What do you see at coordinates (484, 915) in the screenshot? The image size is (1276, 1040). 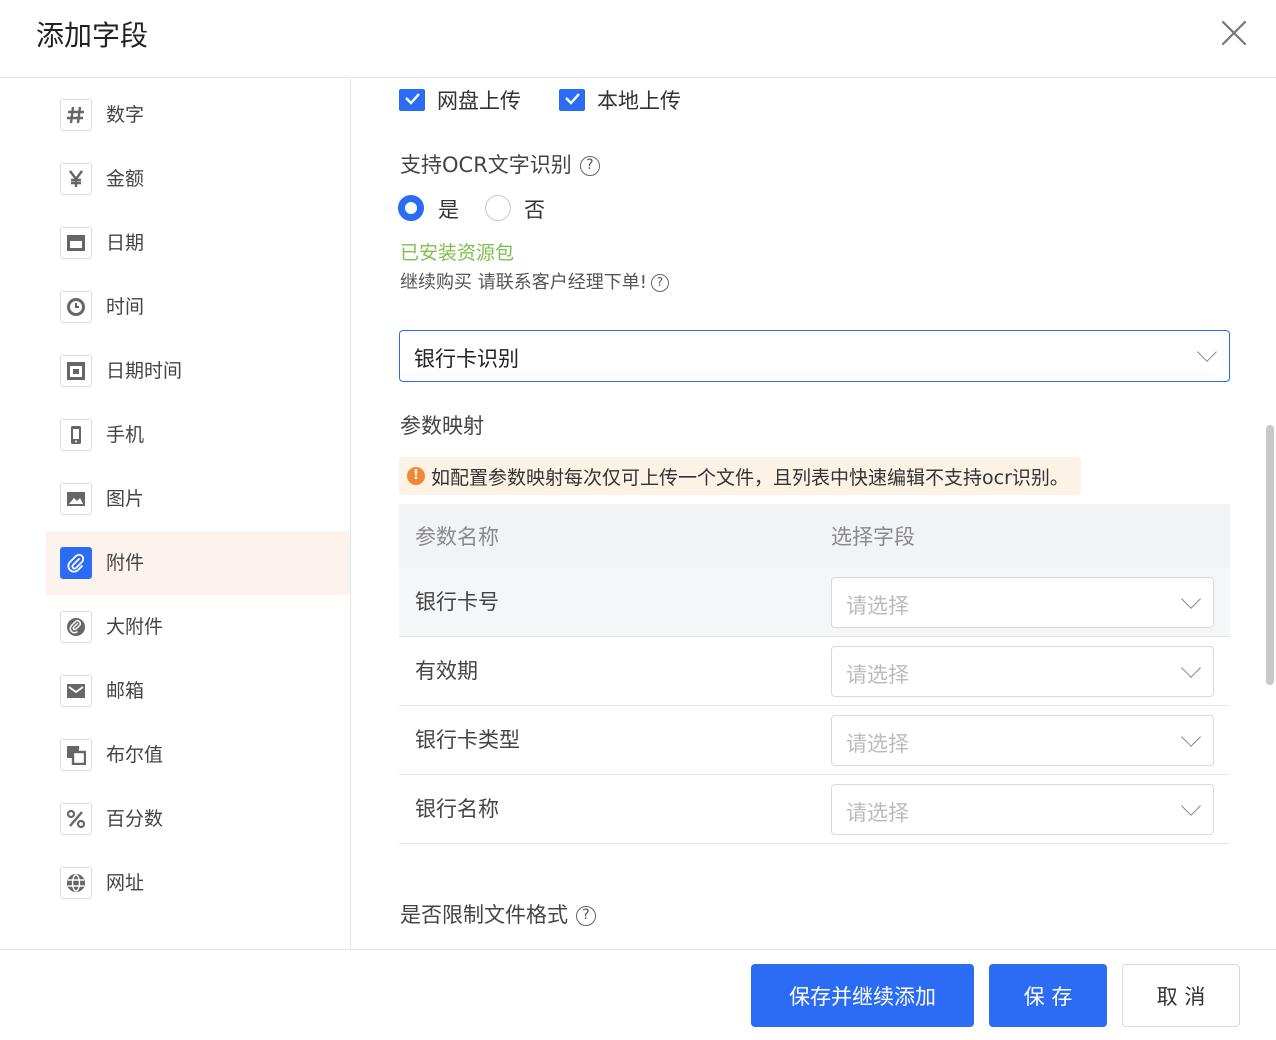 I see `file-format-label-text: 是否限制文件格式` at bounding box center [484, 915].